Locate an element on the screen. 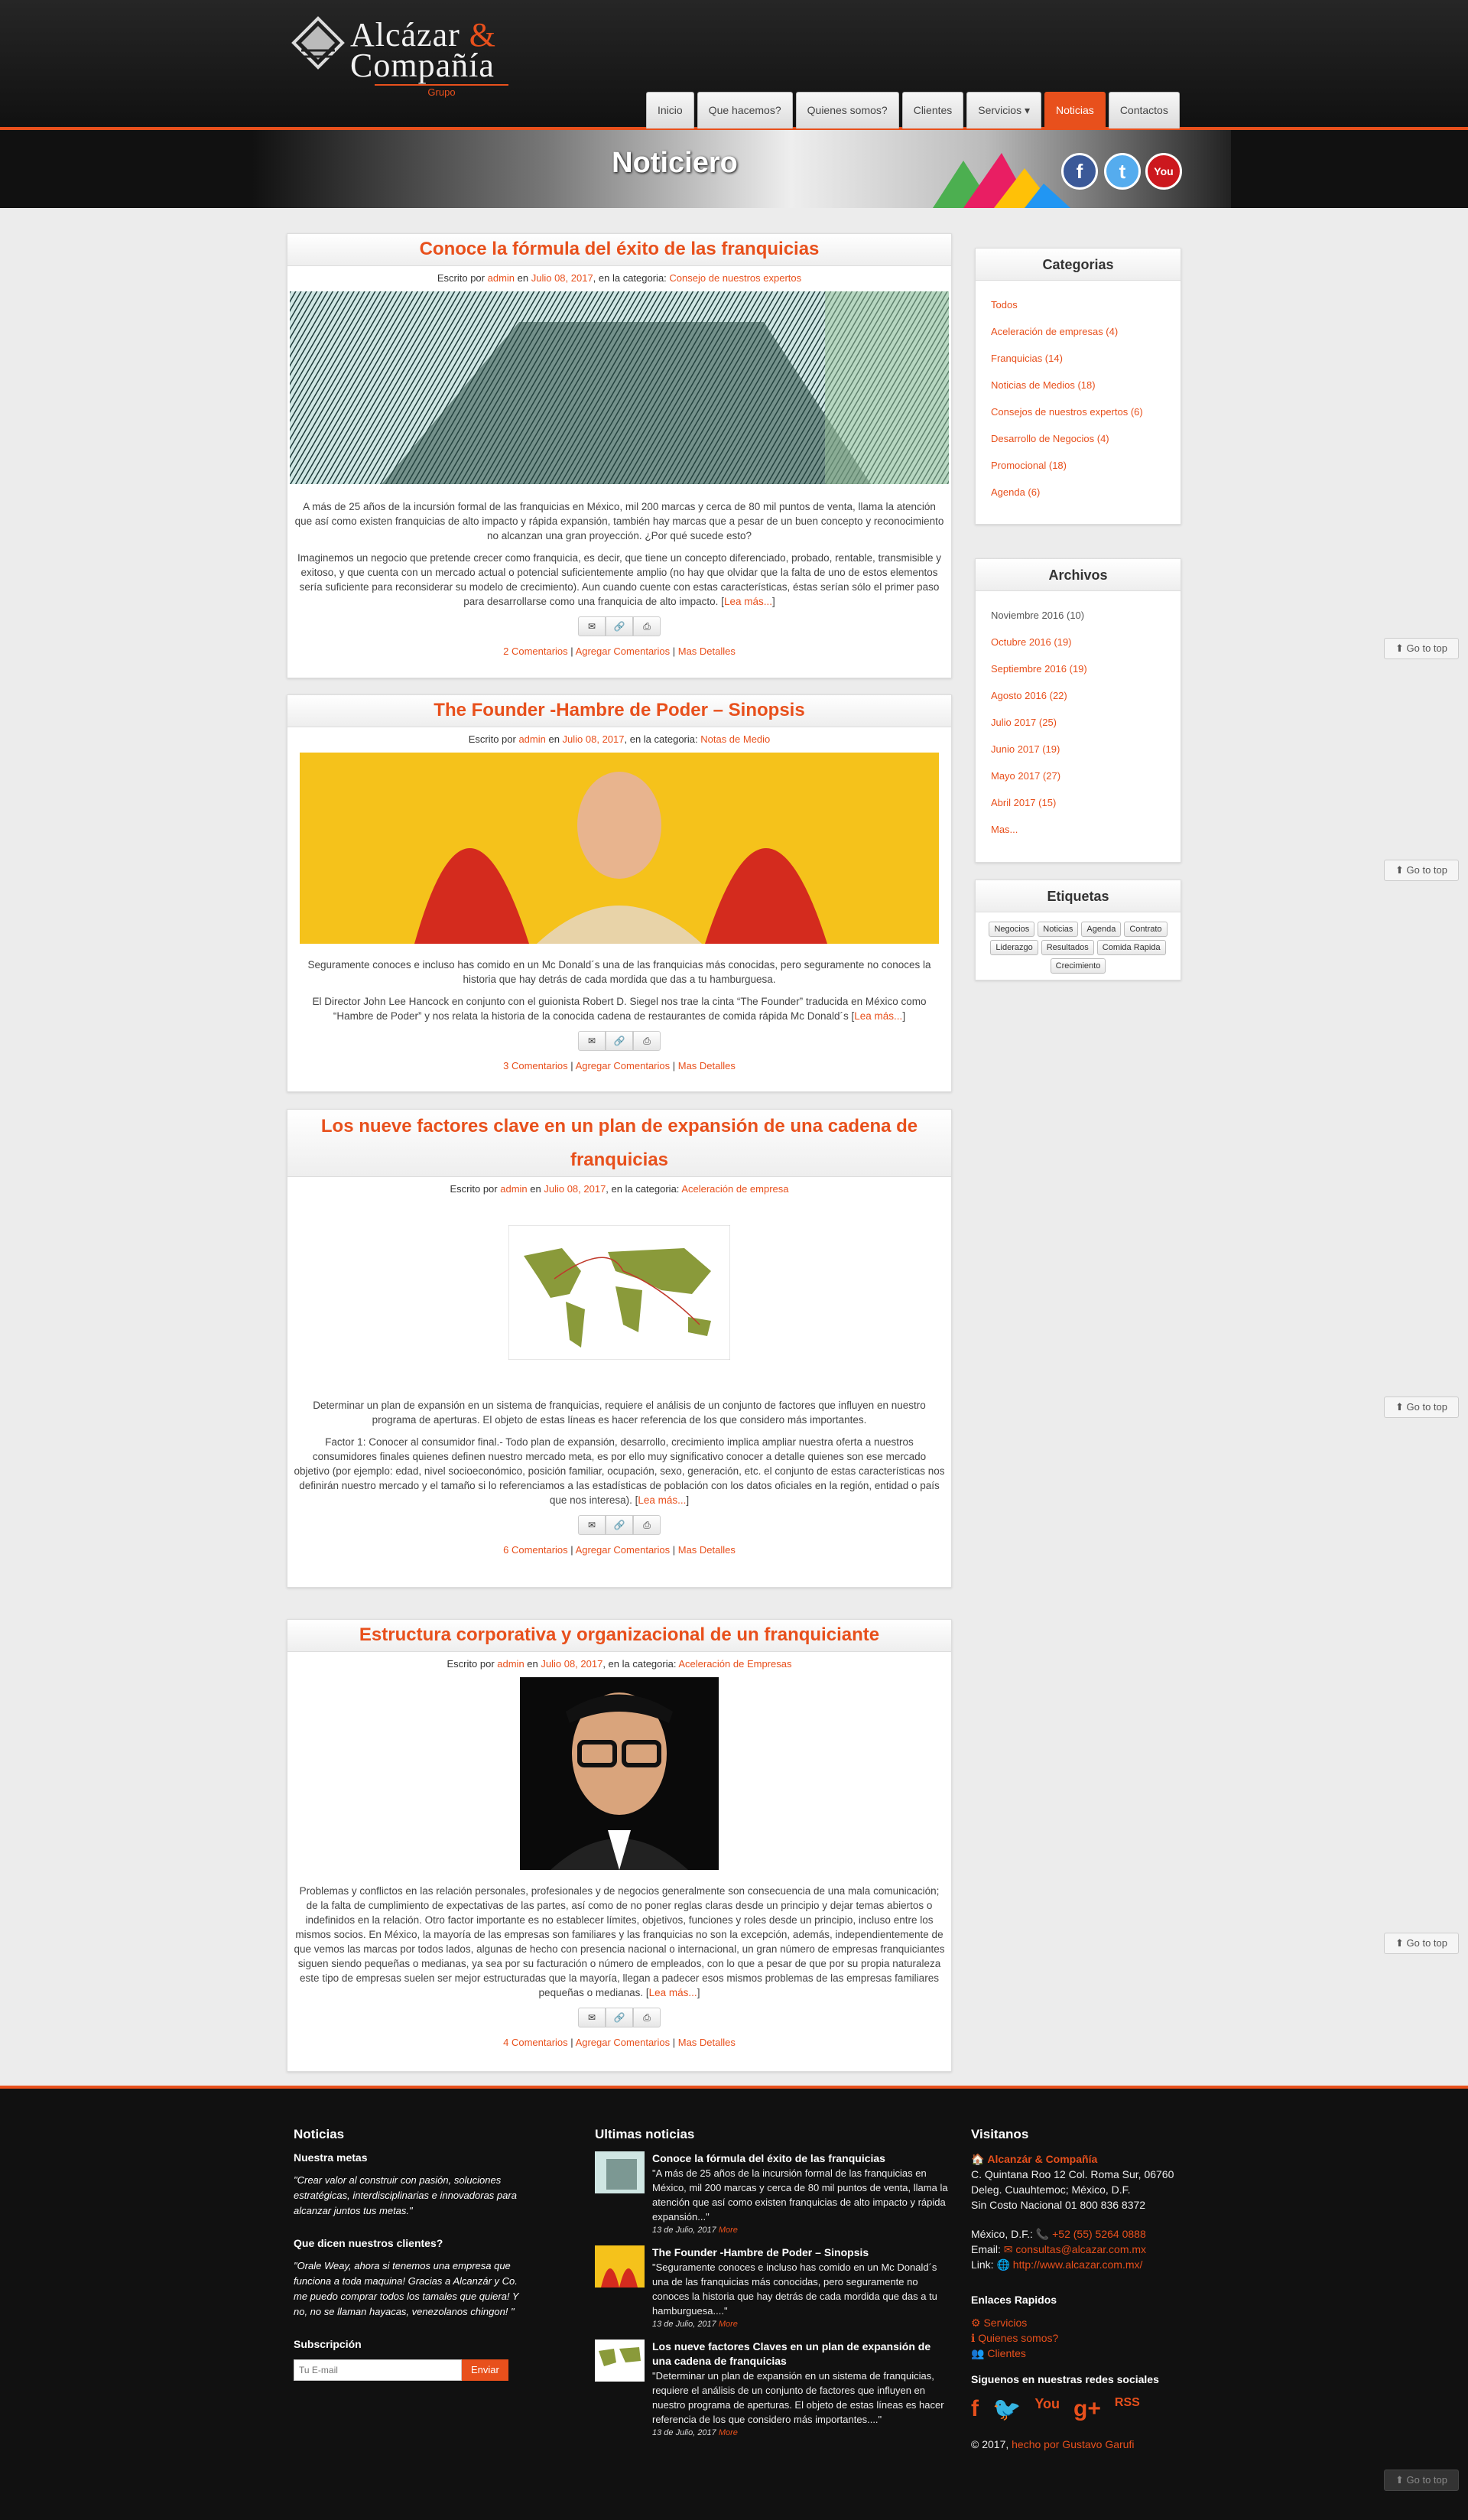 This screenshot has width=1468, height=2520. nav-contactos: Contactos is located at coordinates (1144, 110).